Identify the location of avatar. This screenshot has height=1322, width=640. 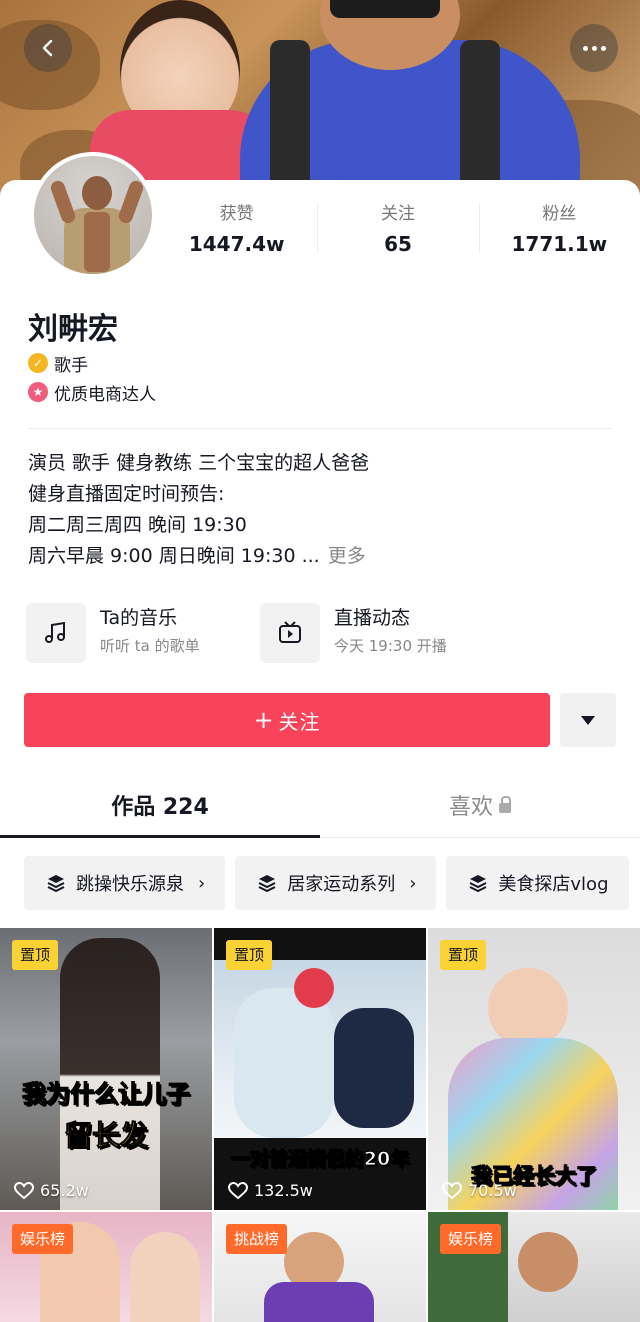
(93, 215).